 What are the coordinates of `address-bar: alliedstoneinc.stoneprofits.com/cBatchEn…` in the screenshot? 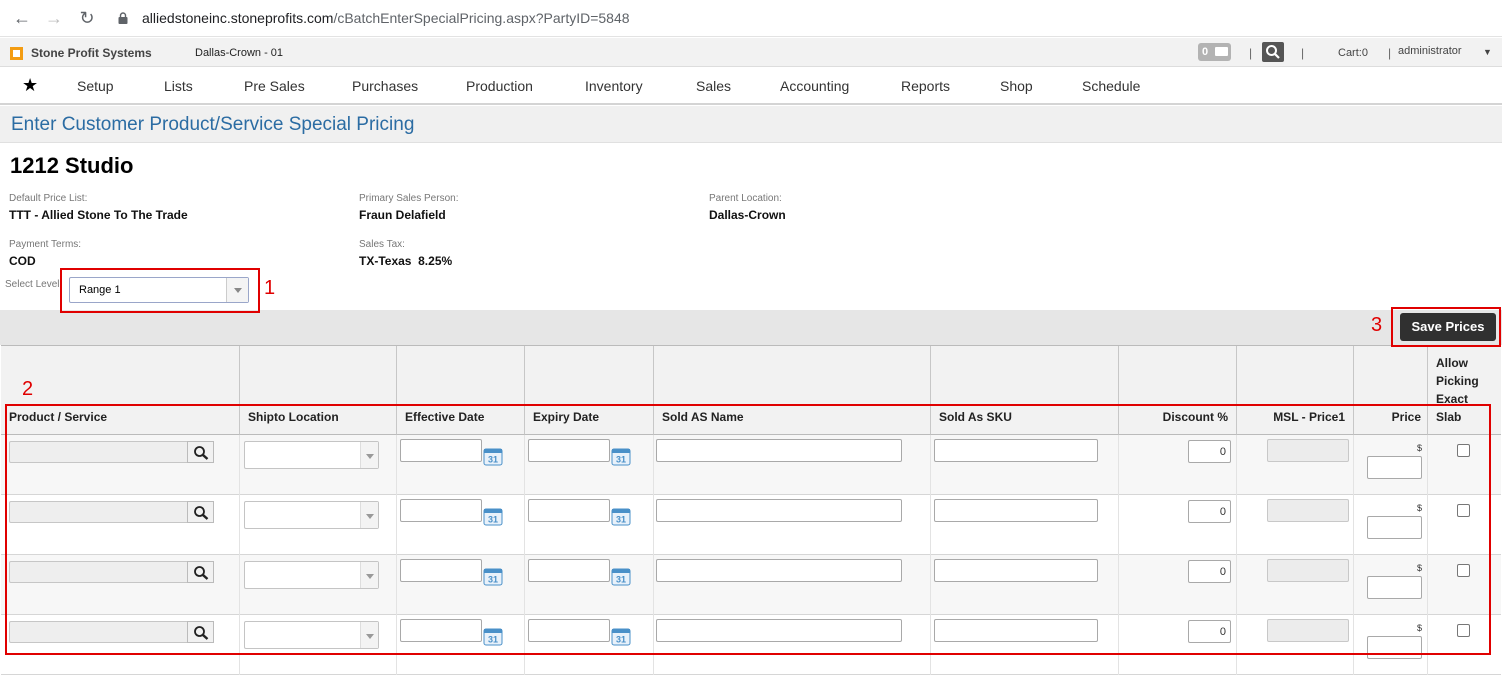 It's located at (386, 18).